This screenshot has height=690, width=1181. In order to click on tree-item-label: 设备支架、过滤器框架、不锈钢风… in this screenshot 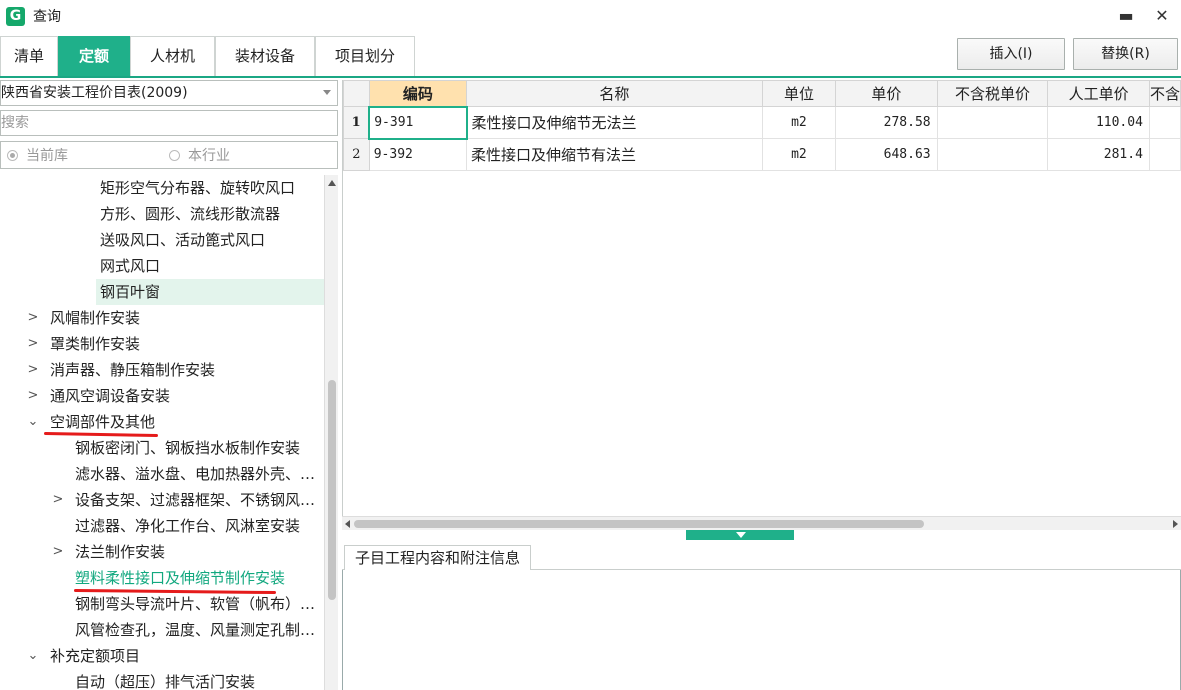, I will do `click(195, 500)`.